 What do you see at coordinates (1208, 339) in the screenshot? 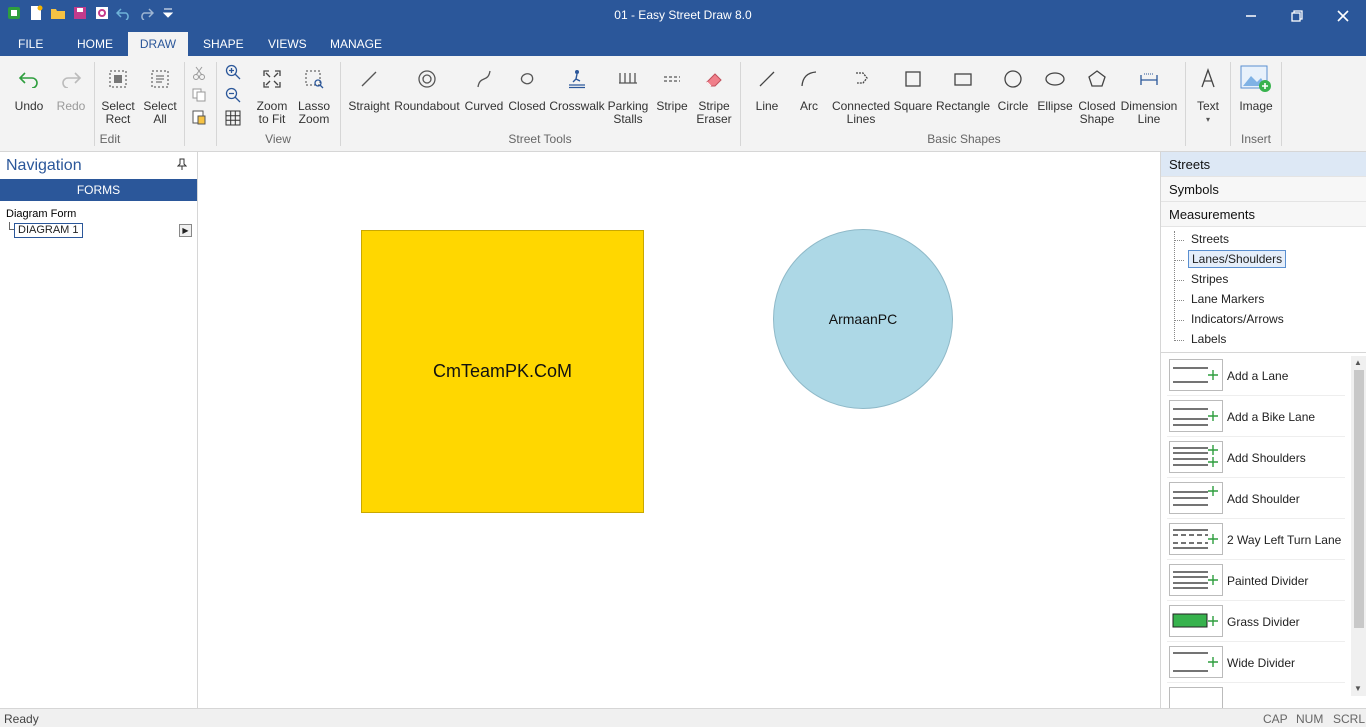
I see `subitem-labels: Labels` at bounding box center [1208, 339].